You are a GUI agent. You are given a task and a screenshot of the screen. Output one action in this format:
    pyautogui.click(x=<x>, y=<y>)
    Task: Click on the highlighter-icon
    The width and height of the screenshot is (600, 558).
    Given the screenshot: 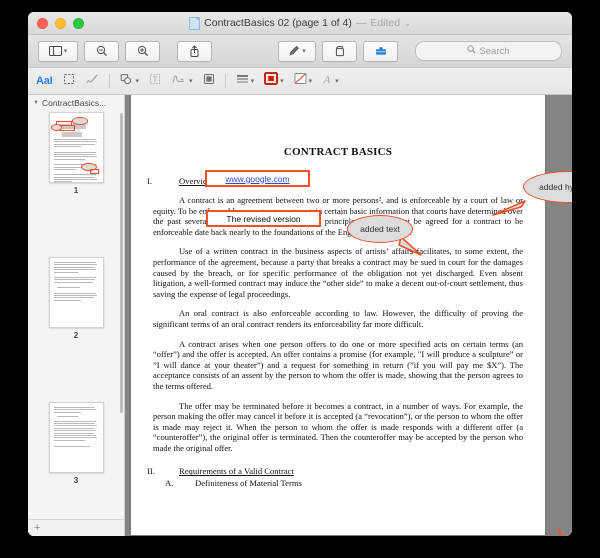 What is the action you would take?
    pyautogui.click(x=381, y=51)
    